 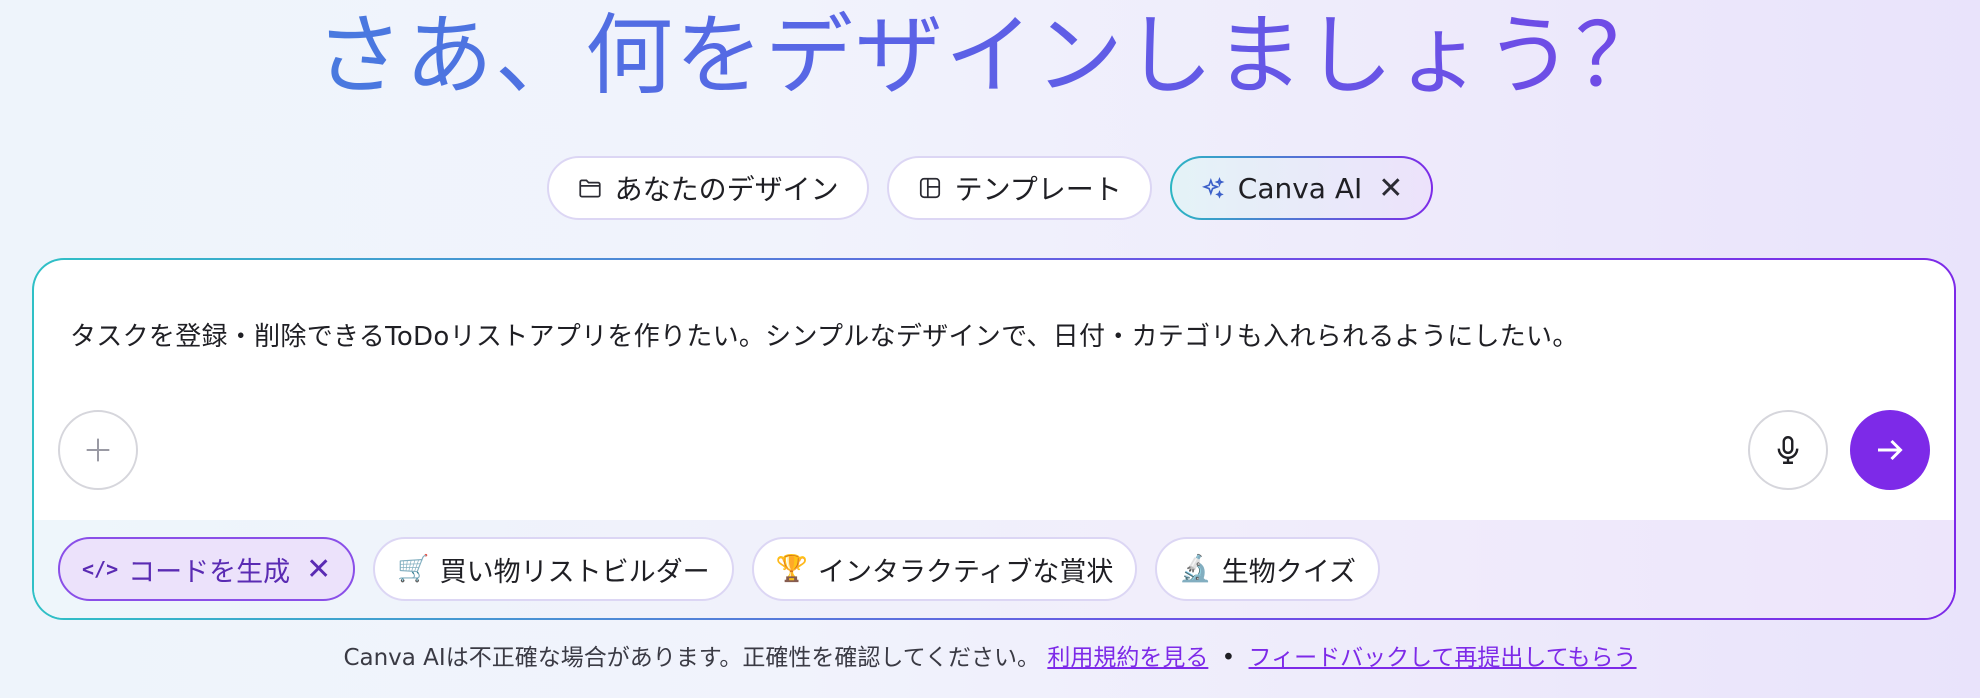 I want to click on chip-label: コードを生成, so click(x=209, y=572).